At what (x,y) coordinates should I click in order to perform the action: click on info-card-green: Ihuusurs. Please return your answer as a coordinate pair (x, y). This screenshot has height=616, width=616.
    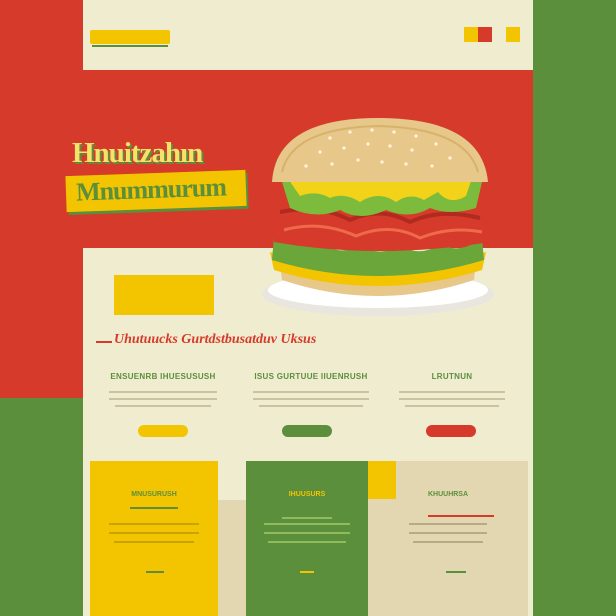
    Looking at the image, I should click on (307, 538).